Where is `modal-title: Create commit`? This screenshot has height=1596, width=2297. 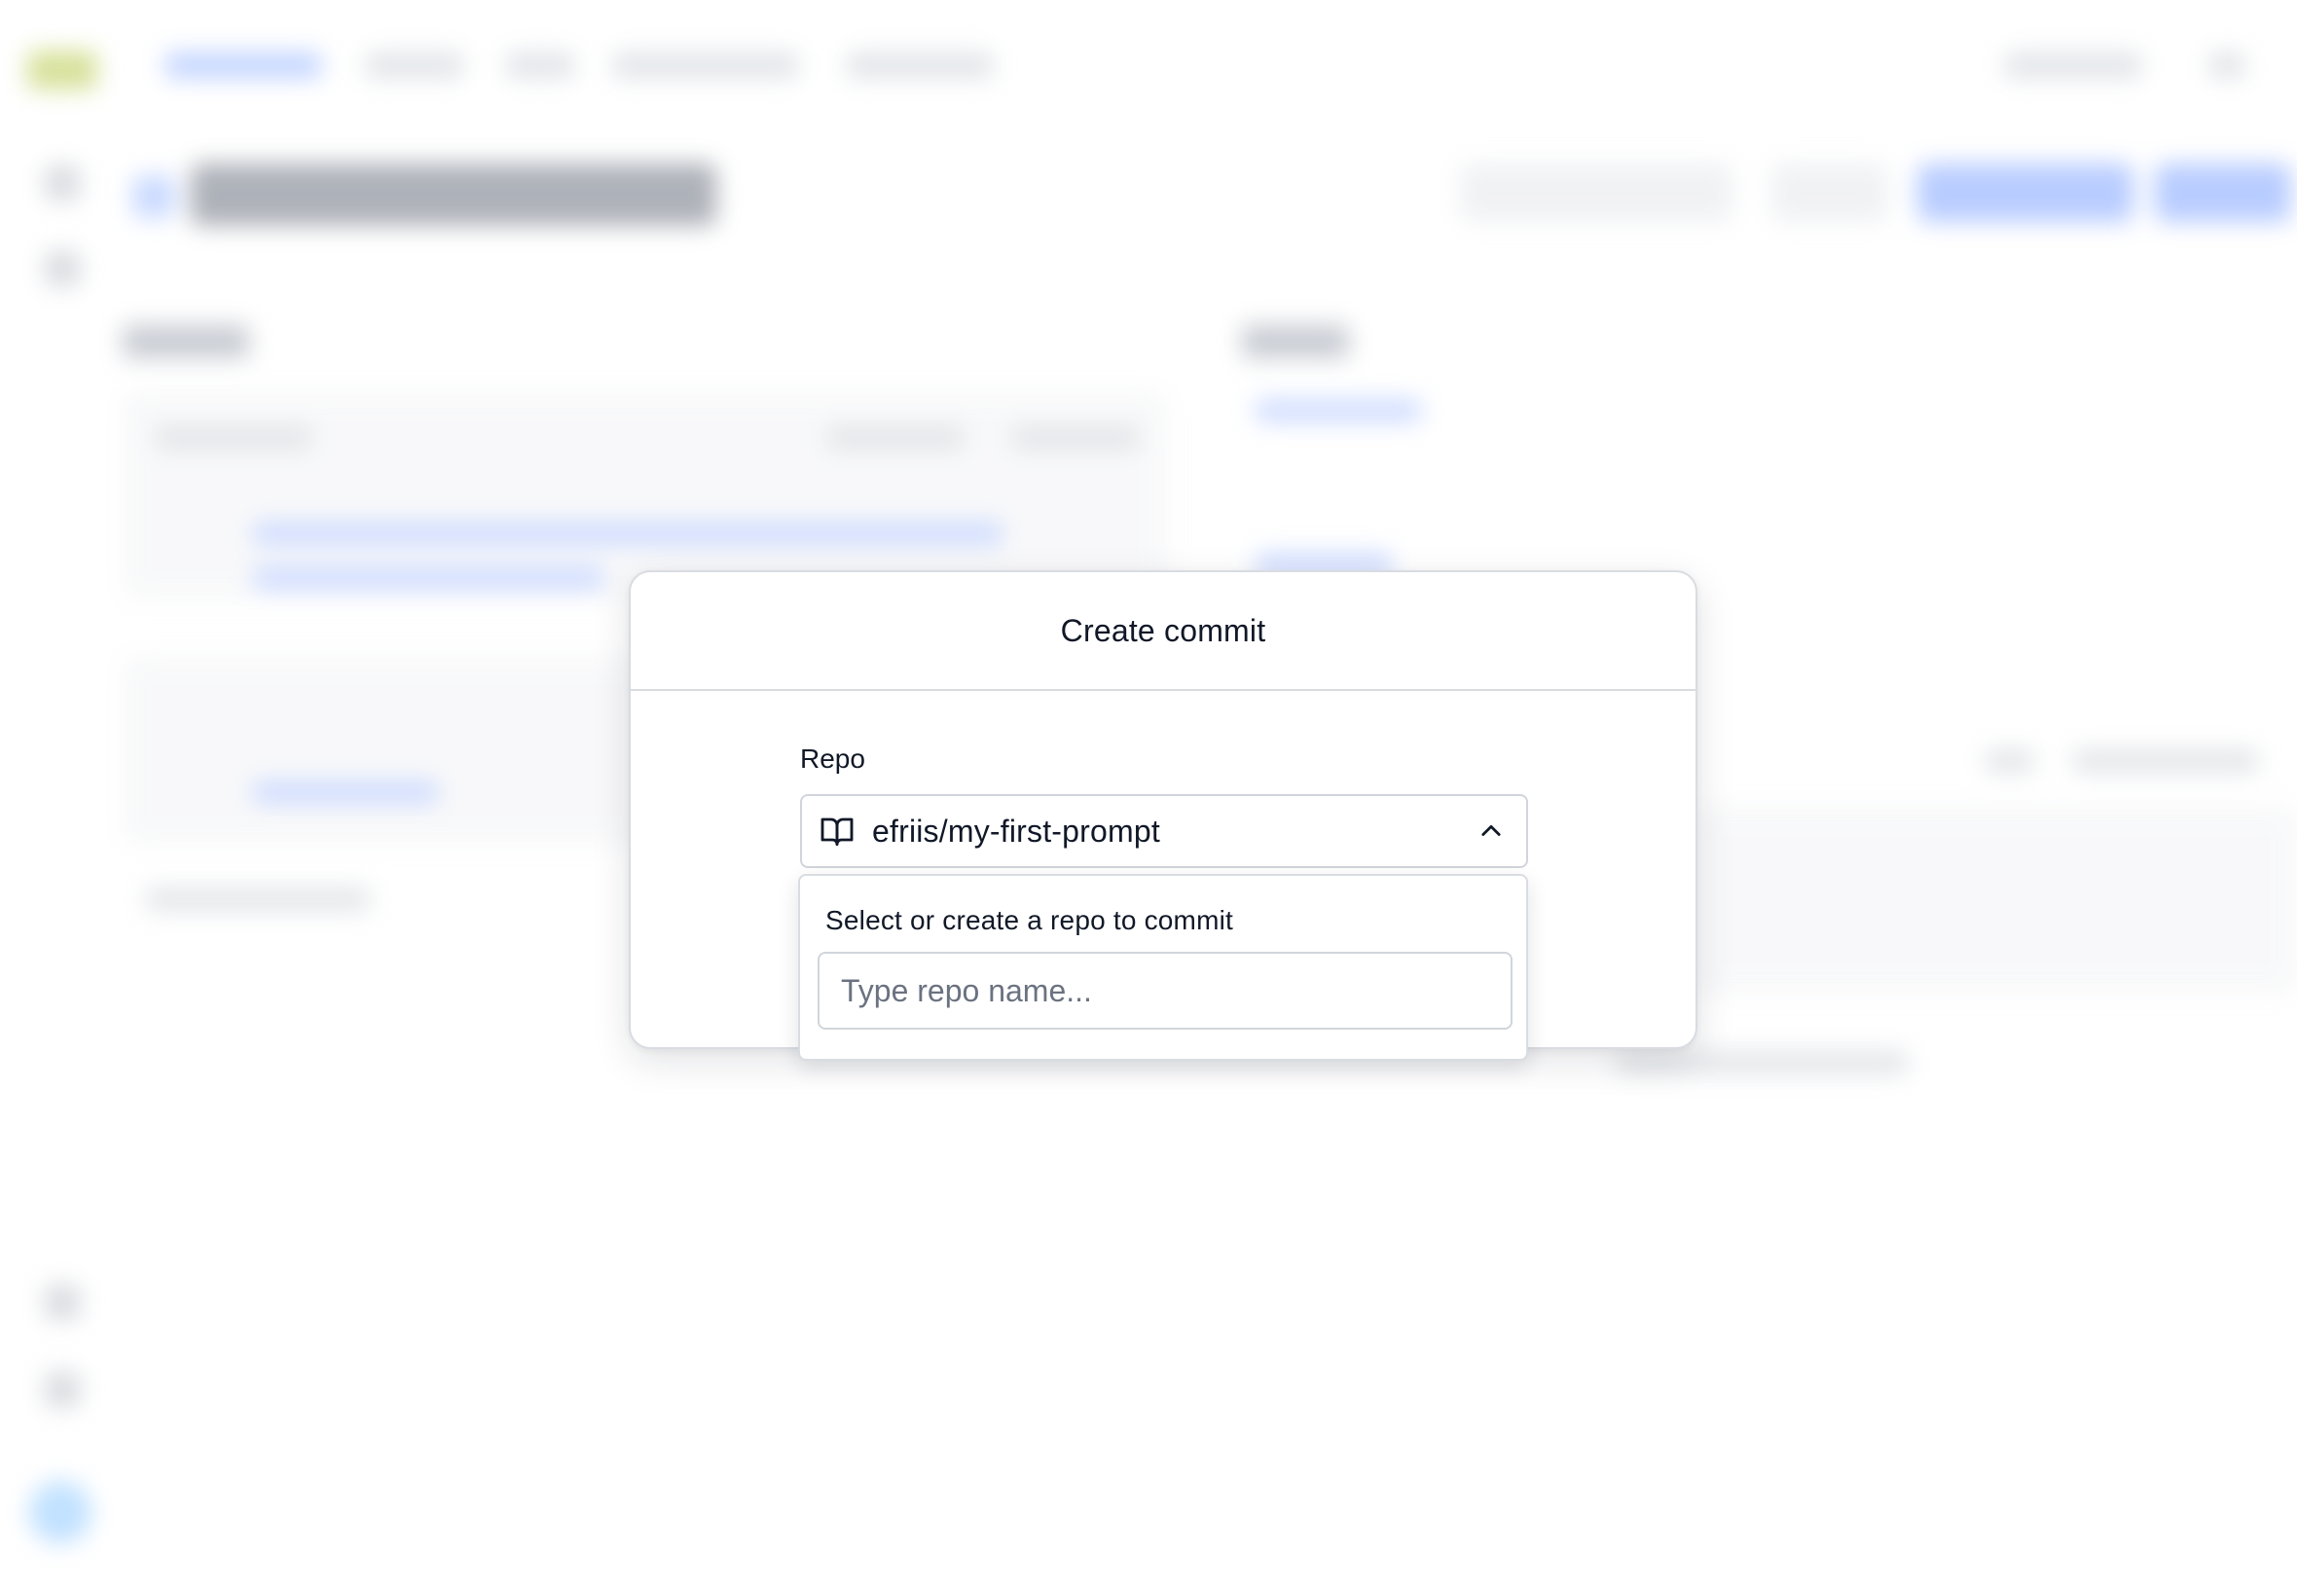 modal-title: Create commit is located at coordinates (1163, 630).